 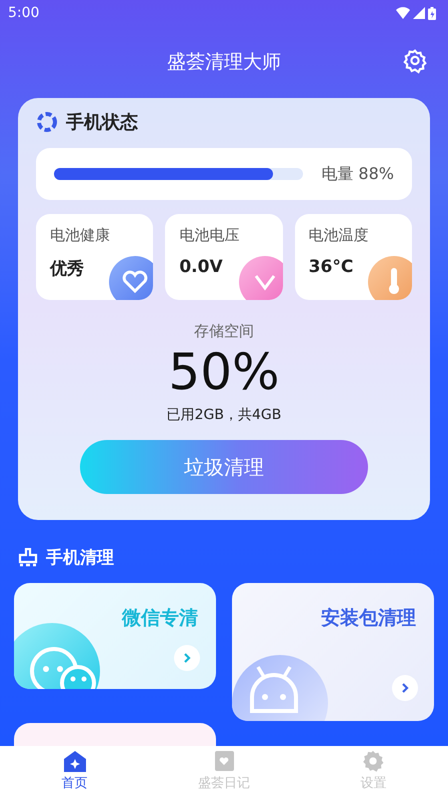 I want to click on check-icon, so click(x=264, y=282).